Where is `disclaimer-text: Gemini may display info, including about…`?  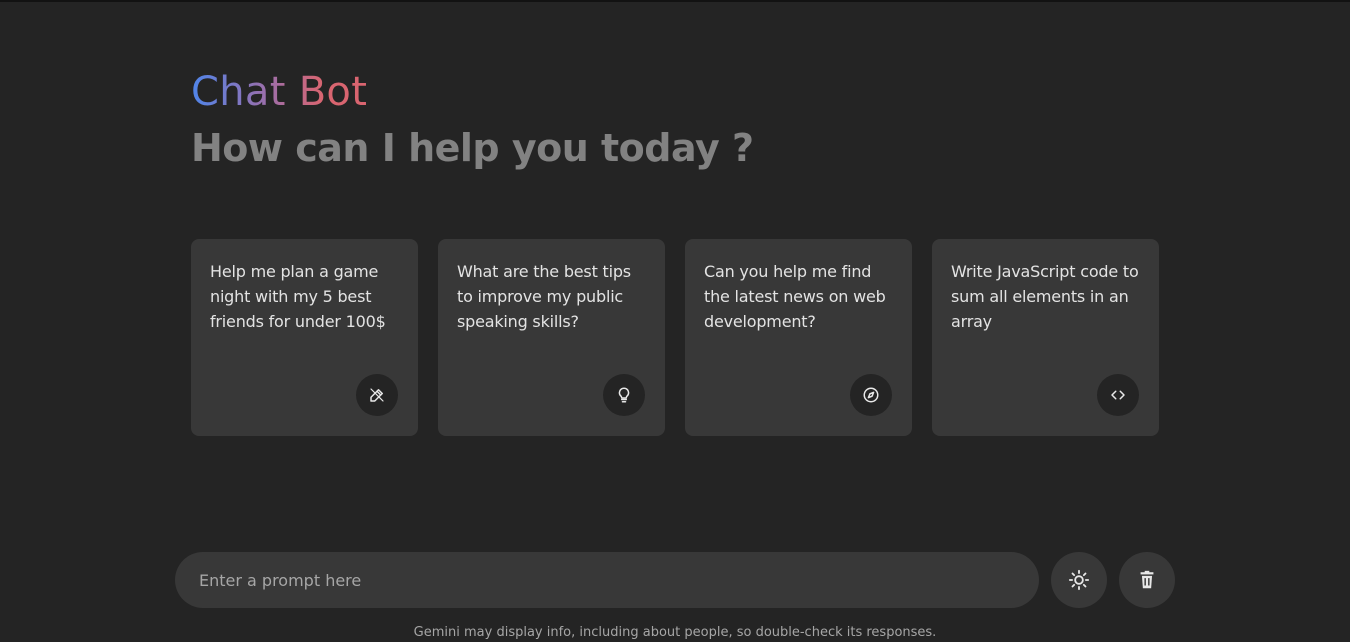
disclaimer-text: Gemini may display info, including about… is located at coordinates (675, 632).